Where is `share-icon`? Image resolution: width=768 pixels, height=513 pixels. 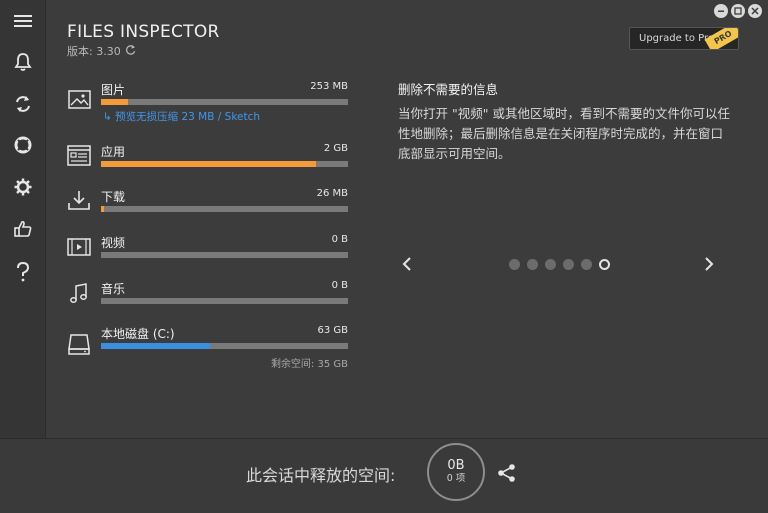 share-icon is located at coordinates (507, 473).